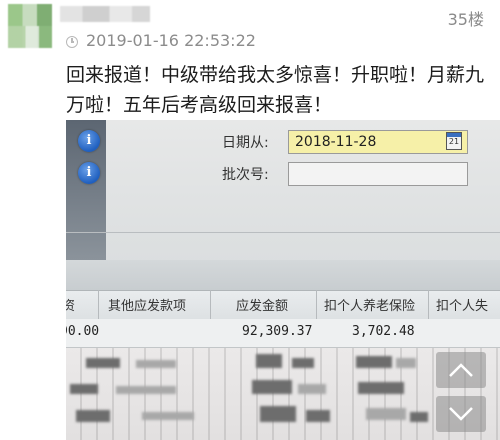 The image size is (500, 440). I want to click on scroll-down-button, so click(461, 414).